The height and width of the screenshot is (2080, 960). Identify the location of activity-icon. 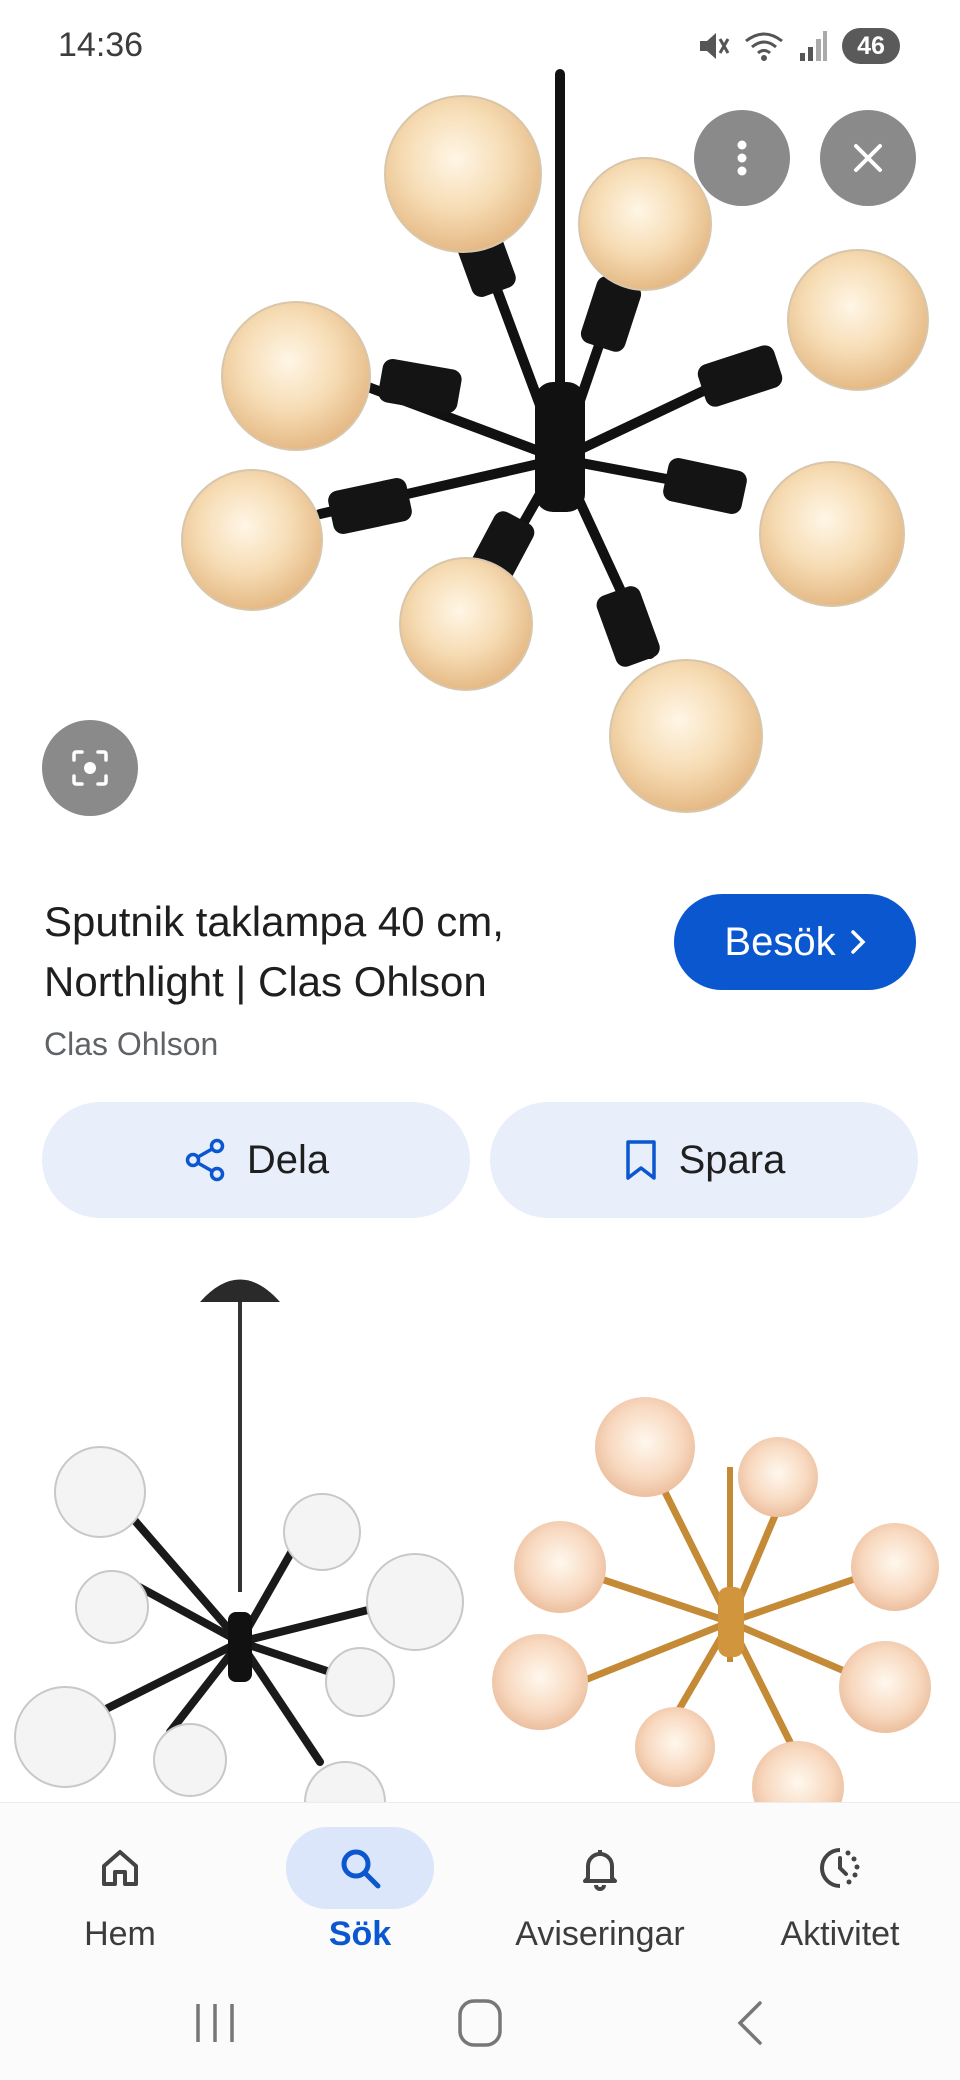
(840, 1868).